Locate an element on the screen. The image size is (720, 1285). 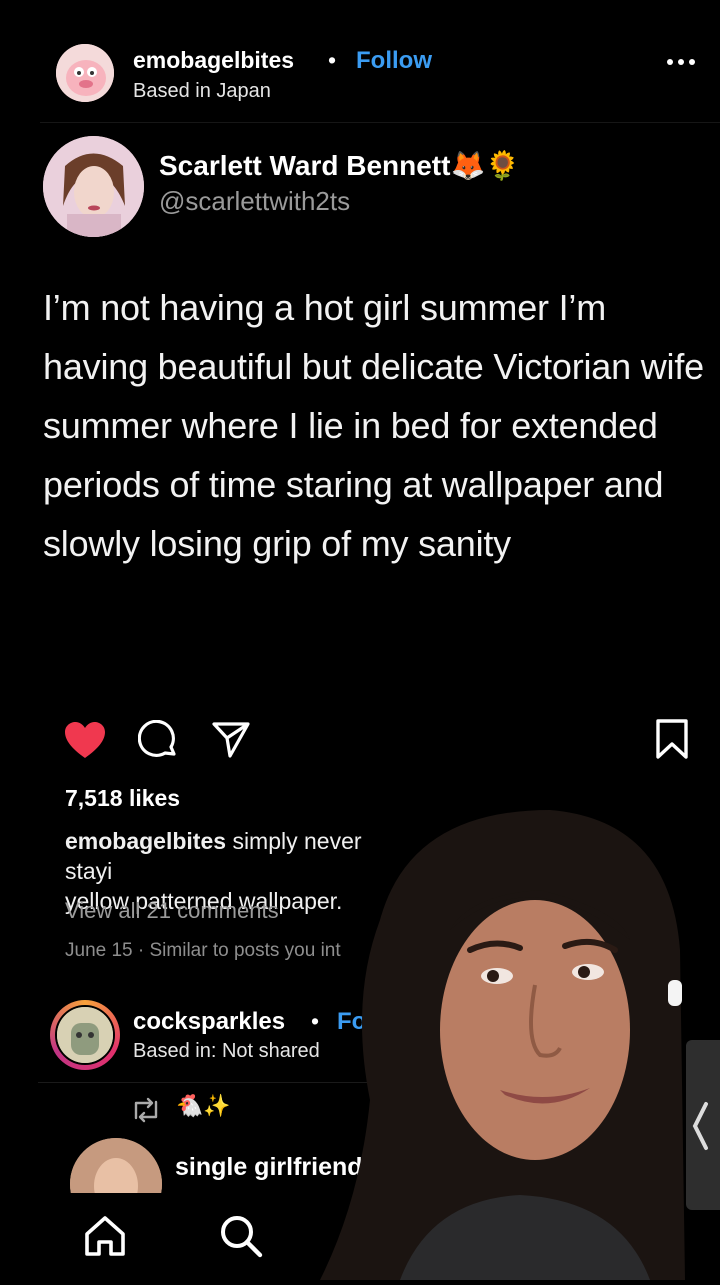
next-post-location: Based in: Not shared is located at coordinates (226, 1051).